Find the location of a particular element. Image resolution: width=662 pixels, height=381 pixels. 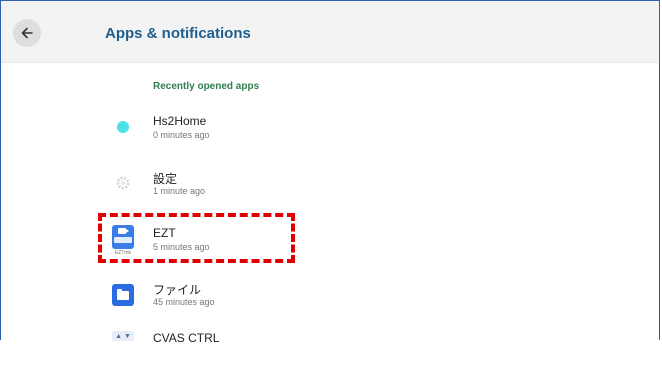

list-item-ezt: EZTmk EZT 5 minutes ago is located at coordinates (330, 243).